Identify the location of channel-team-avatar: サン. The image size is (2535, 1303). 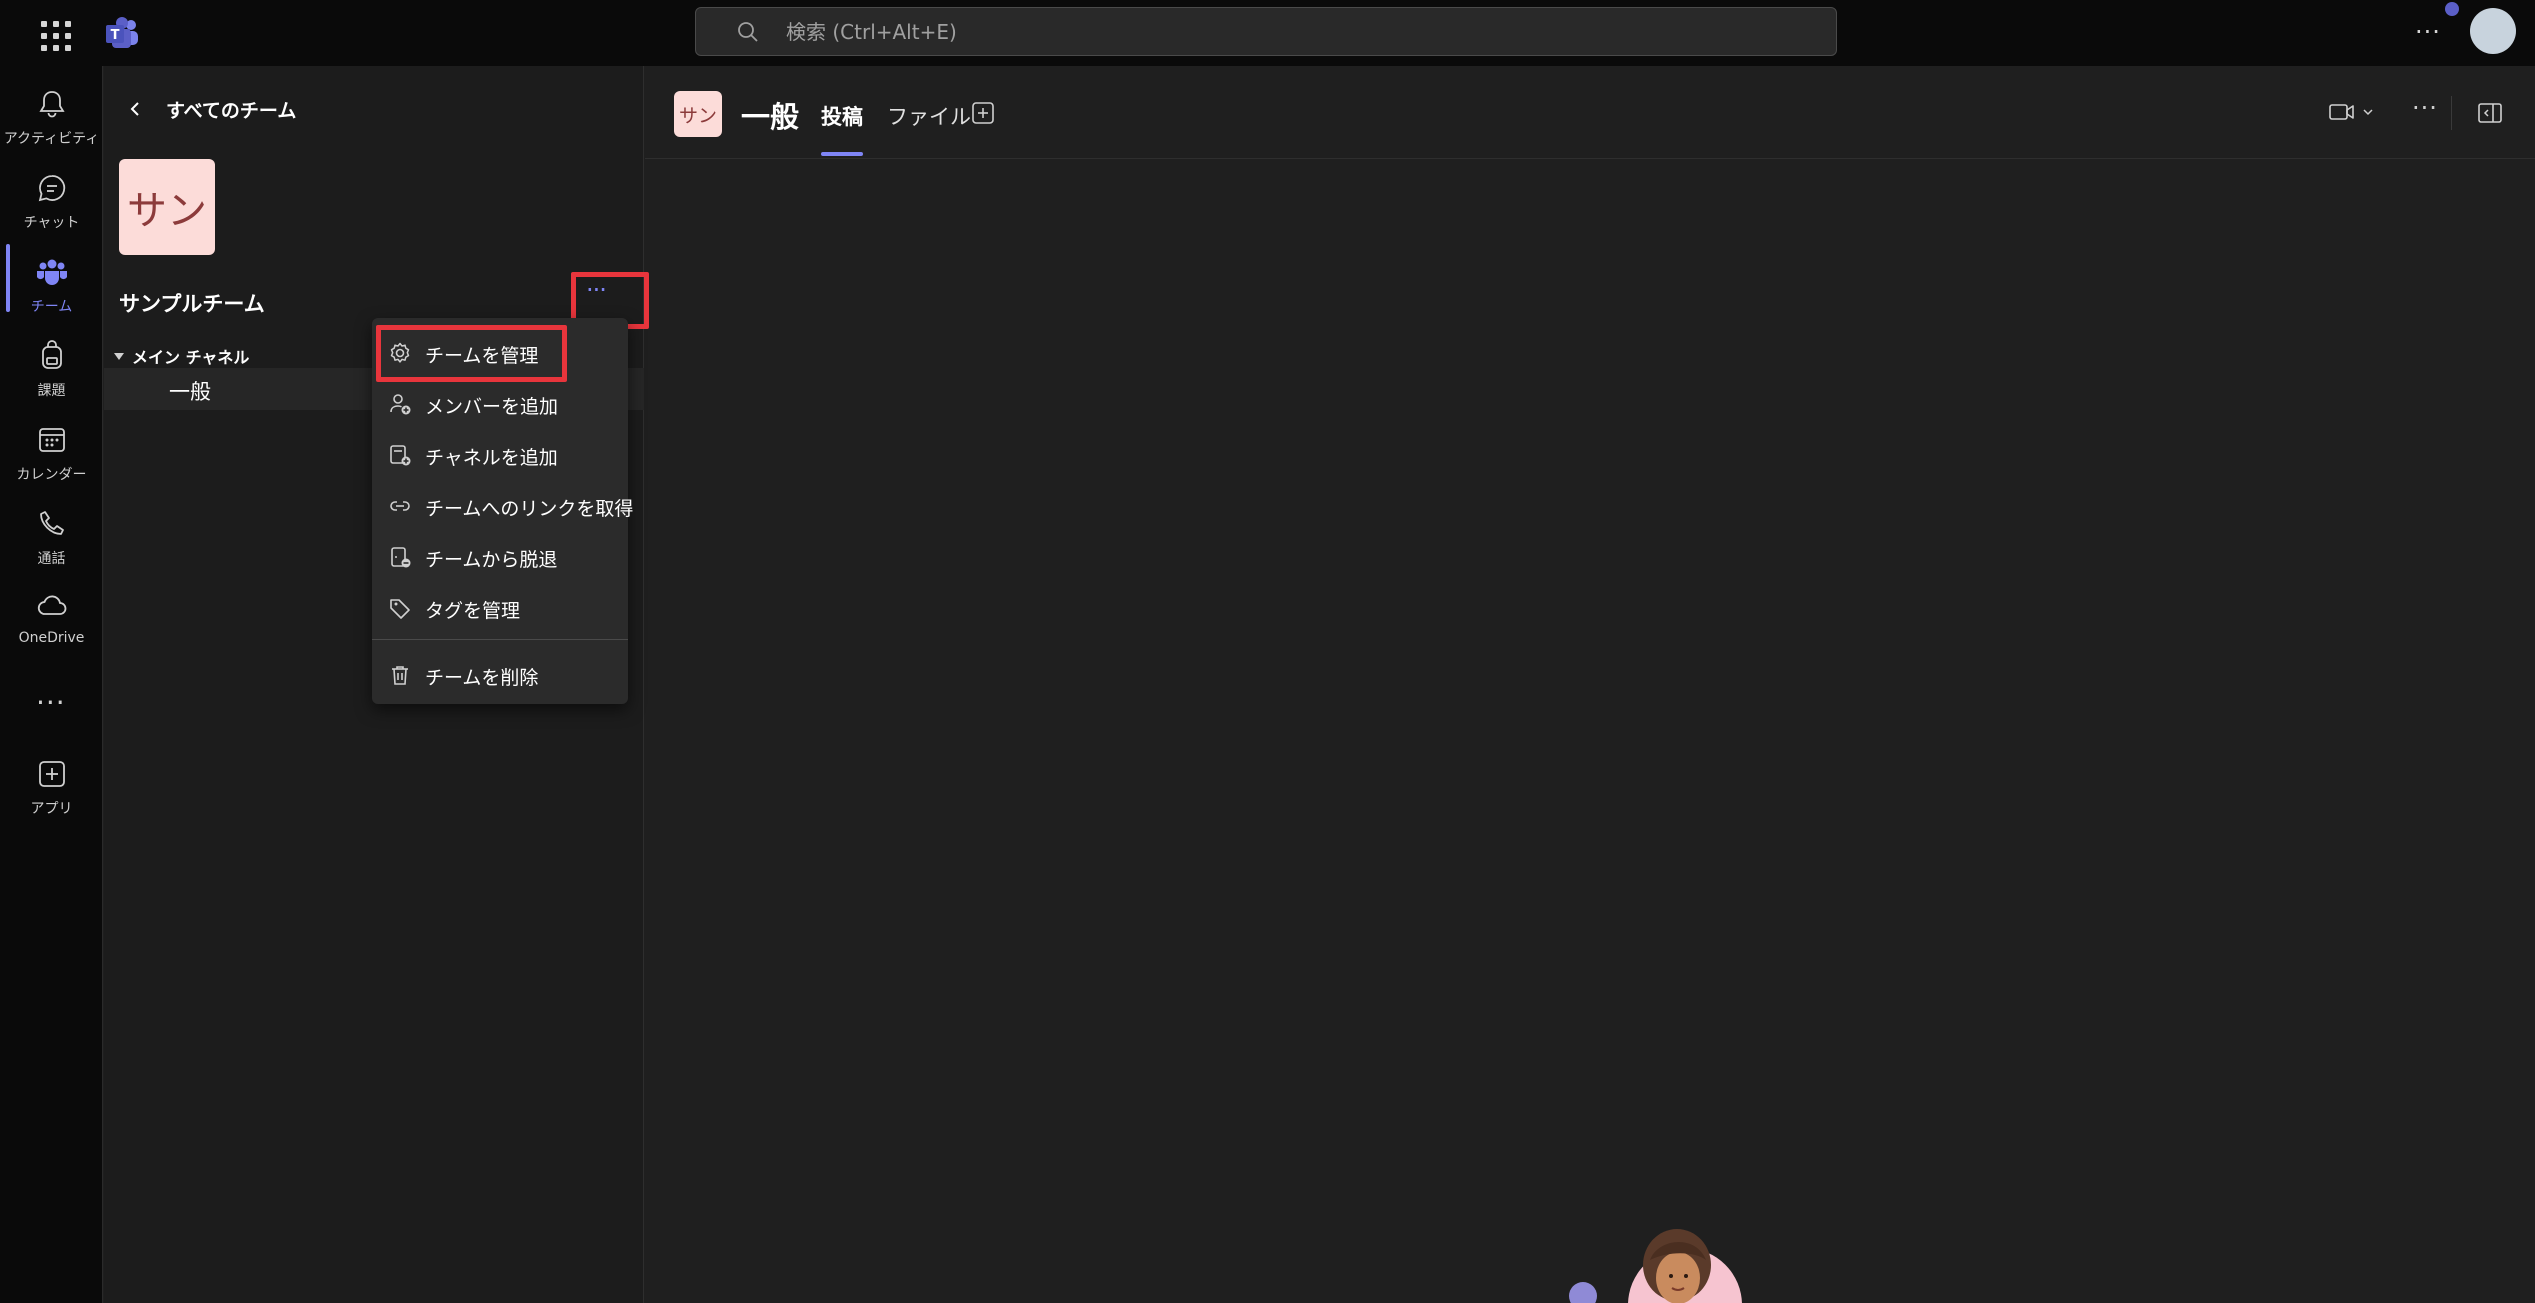
(698, 114).